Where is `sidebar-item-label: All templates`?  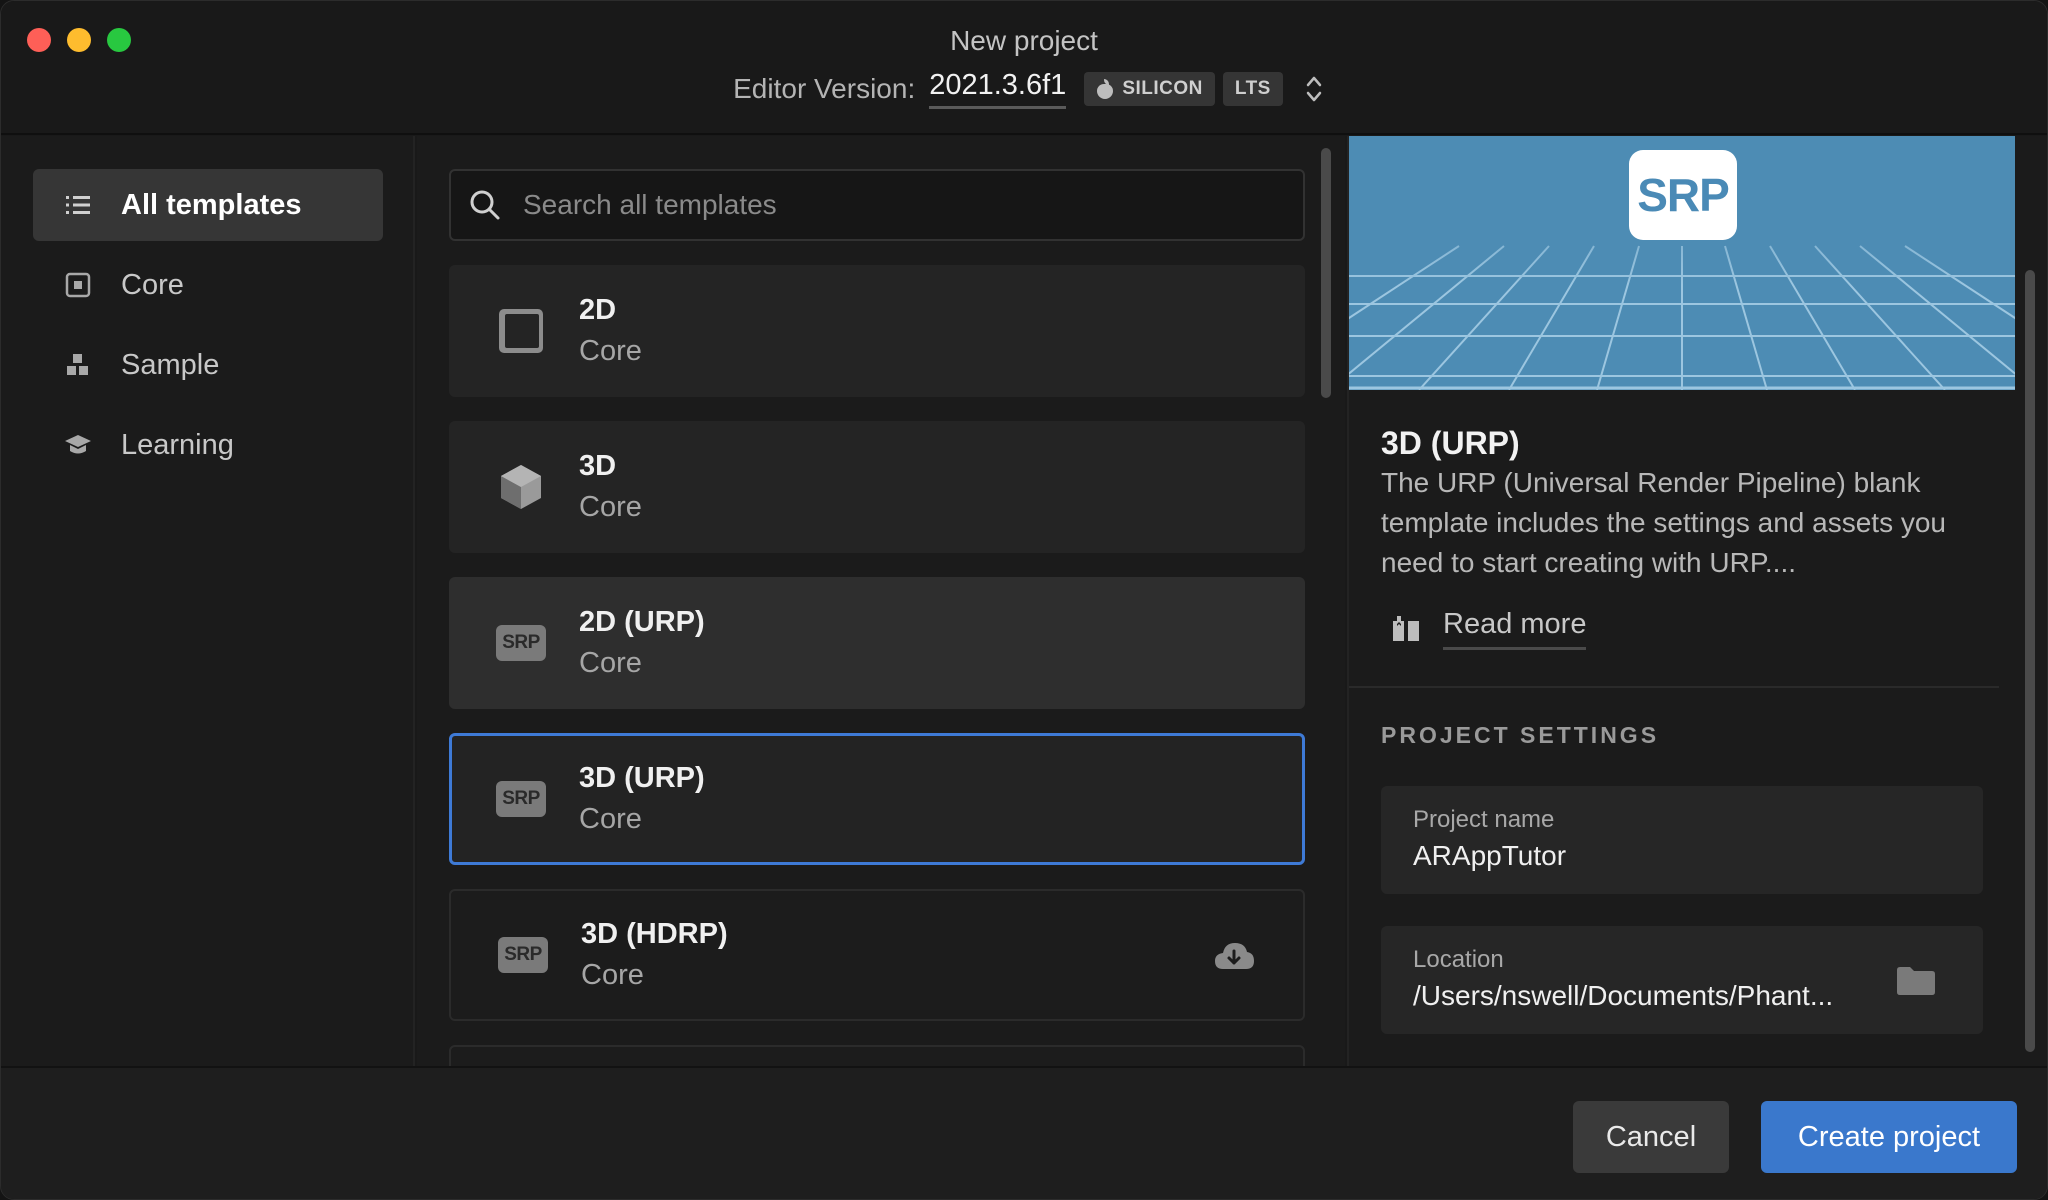
sidebar-item-label: All templates is located at coordinates (211, 204).